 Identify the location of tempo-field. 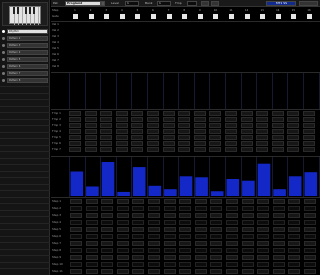
(192, 3).